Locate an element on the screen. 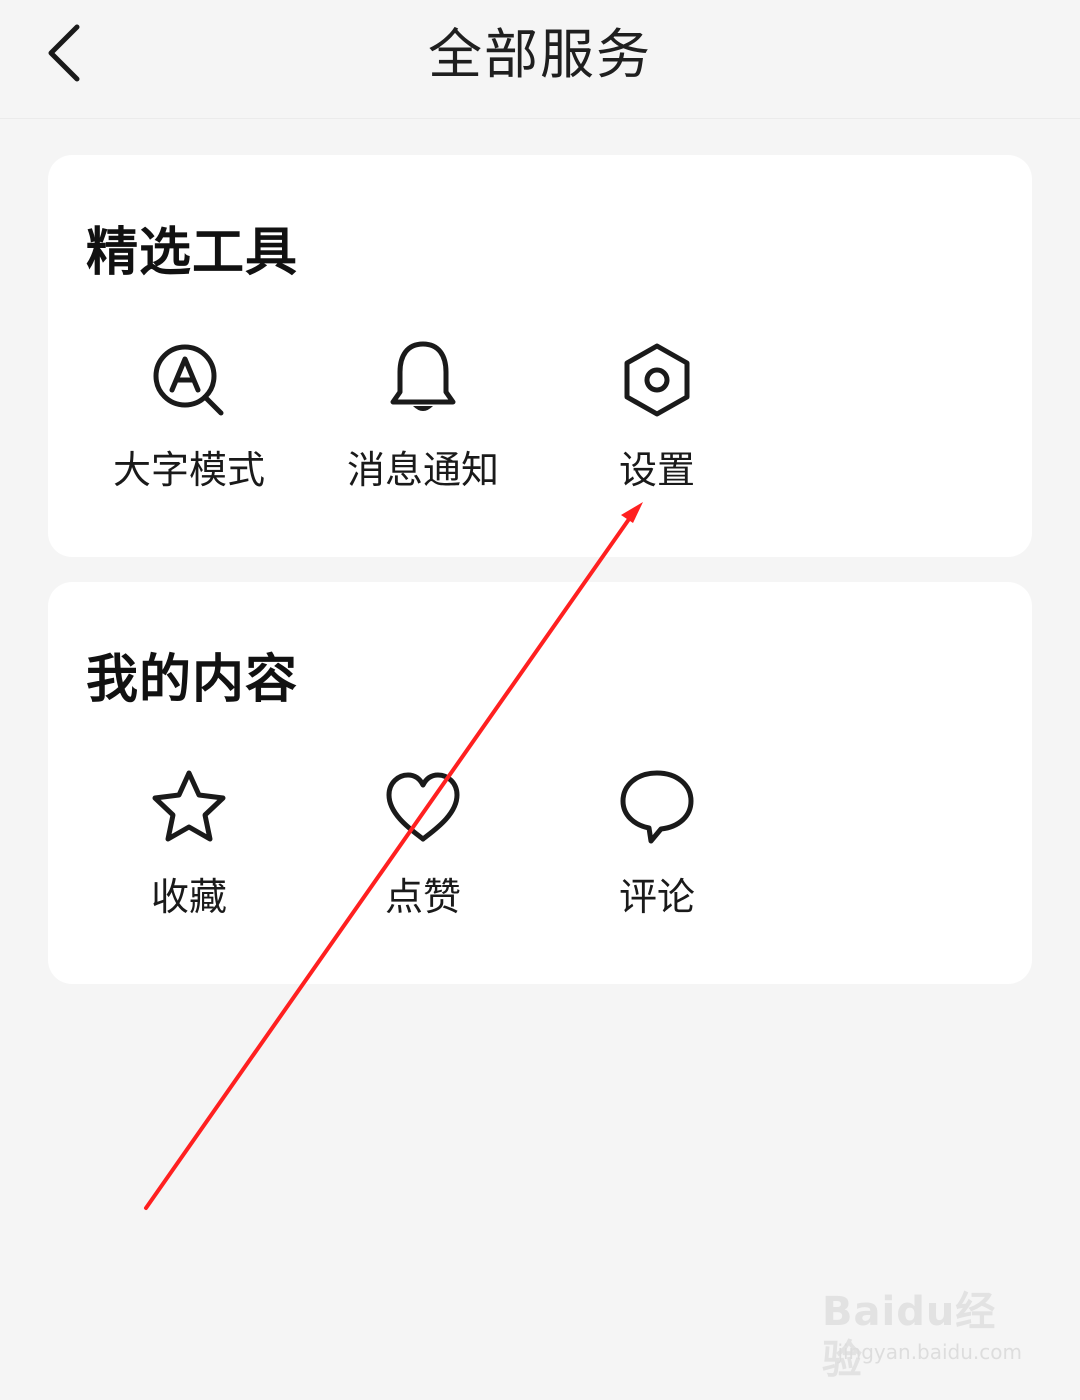 The height and width of the screenshot is (1400, 1080). tile-notifications: 消息通知 is located at coordinates (423, 425).